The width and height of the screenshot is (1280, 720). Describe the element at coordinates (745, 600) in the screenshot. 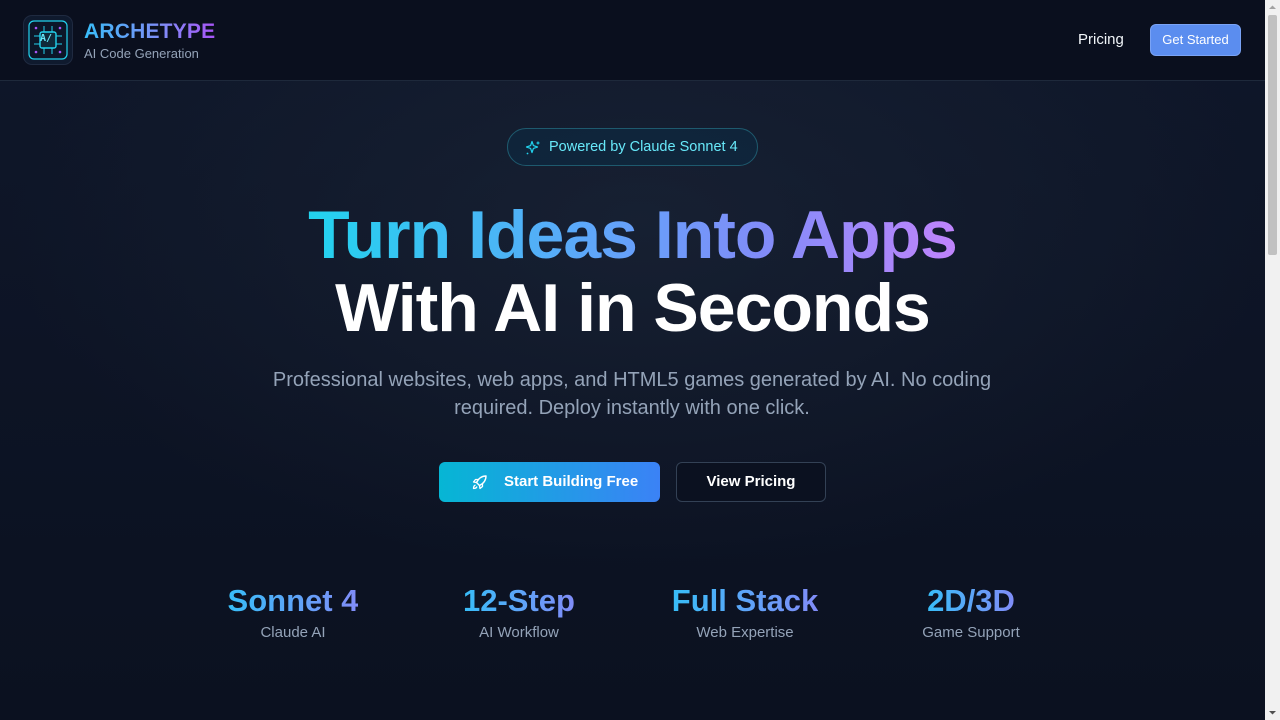

I see `stat-value: Full Stack` at that location.